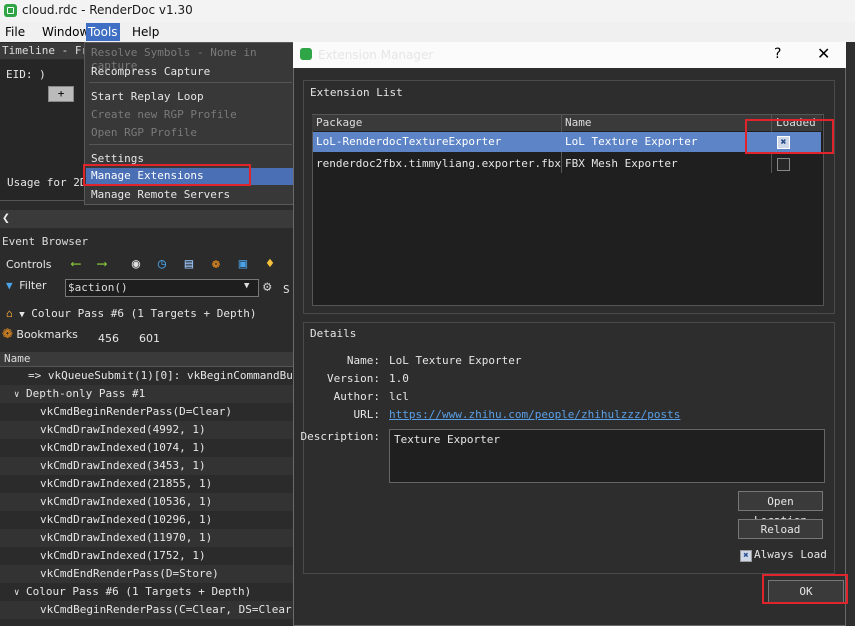  Describe the element at coordinates (167, 412) in the screenshot. I see `event-row: vkCmdBeginRenderPass(D=Clear)` at that location.